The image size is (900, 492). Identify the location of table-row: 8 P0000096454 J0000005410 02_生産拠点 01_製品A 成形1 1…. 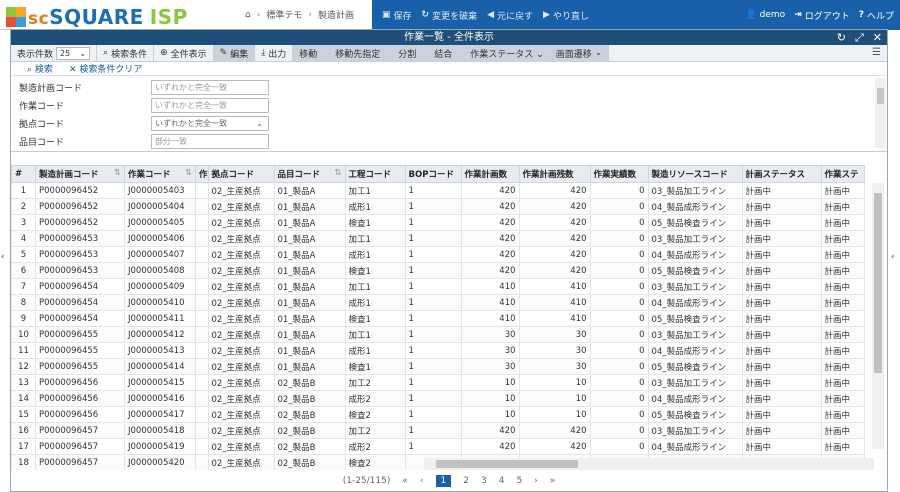
(438, 302).